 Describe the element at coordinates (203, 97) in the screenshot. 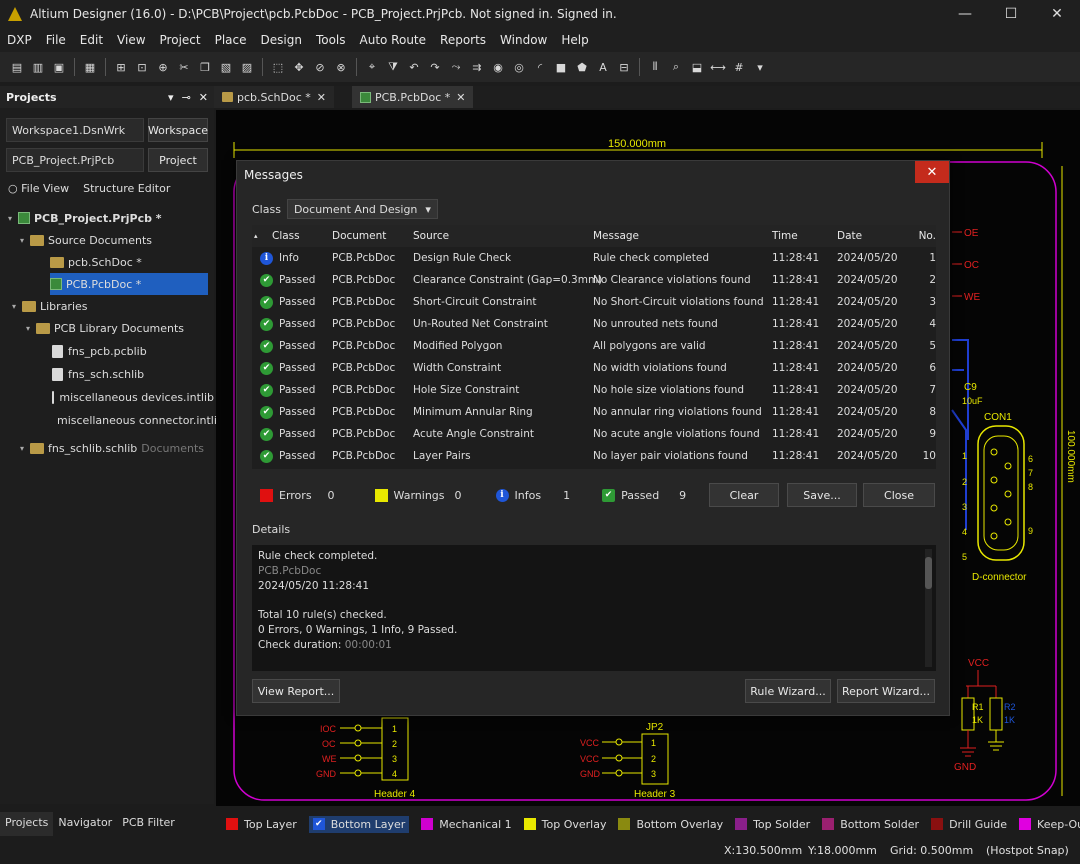

I see `panel-close-icon: ✕` at that location.